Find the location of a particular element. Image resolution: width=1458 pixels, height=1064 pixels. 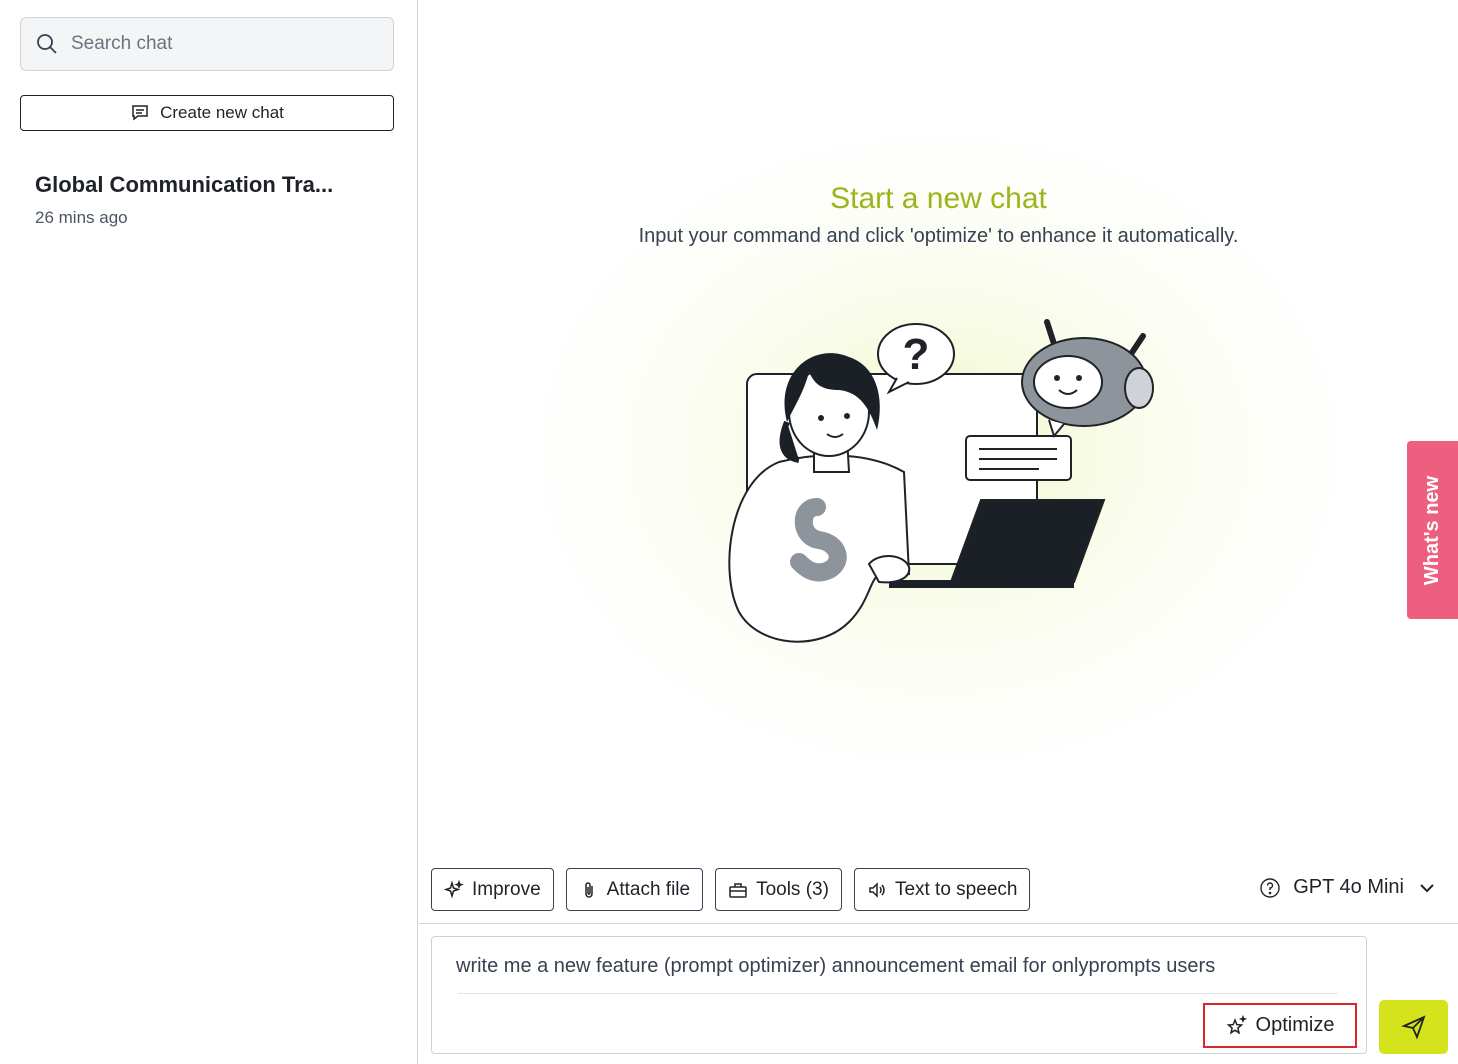

send-button is located at coordinates (1413, 1027).